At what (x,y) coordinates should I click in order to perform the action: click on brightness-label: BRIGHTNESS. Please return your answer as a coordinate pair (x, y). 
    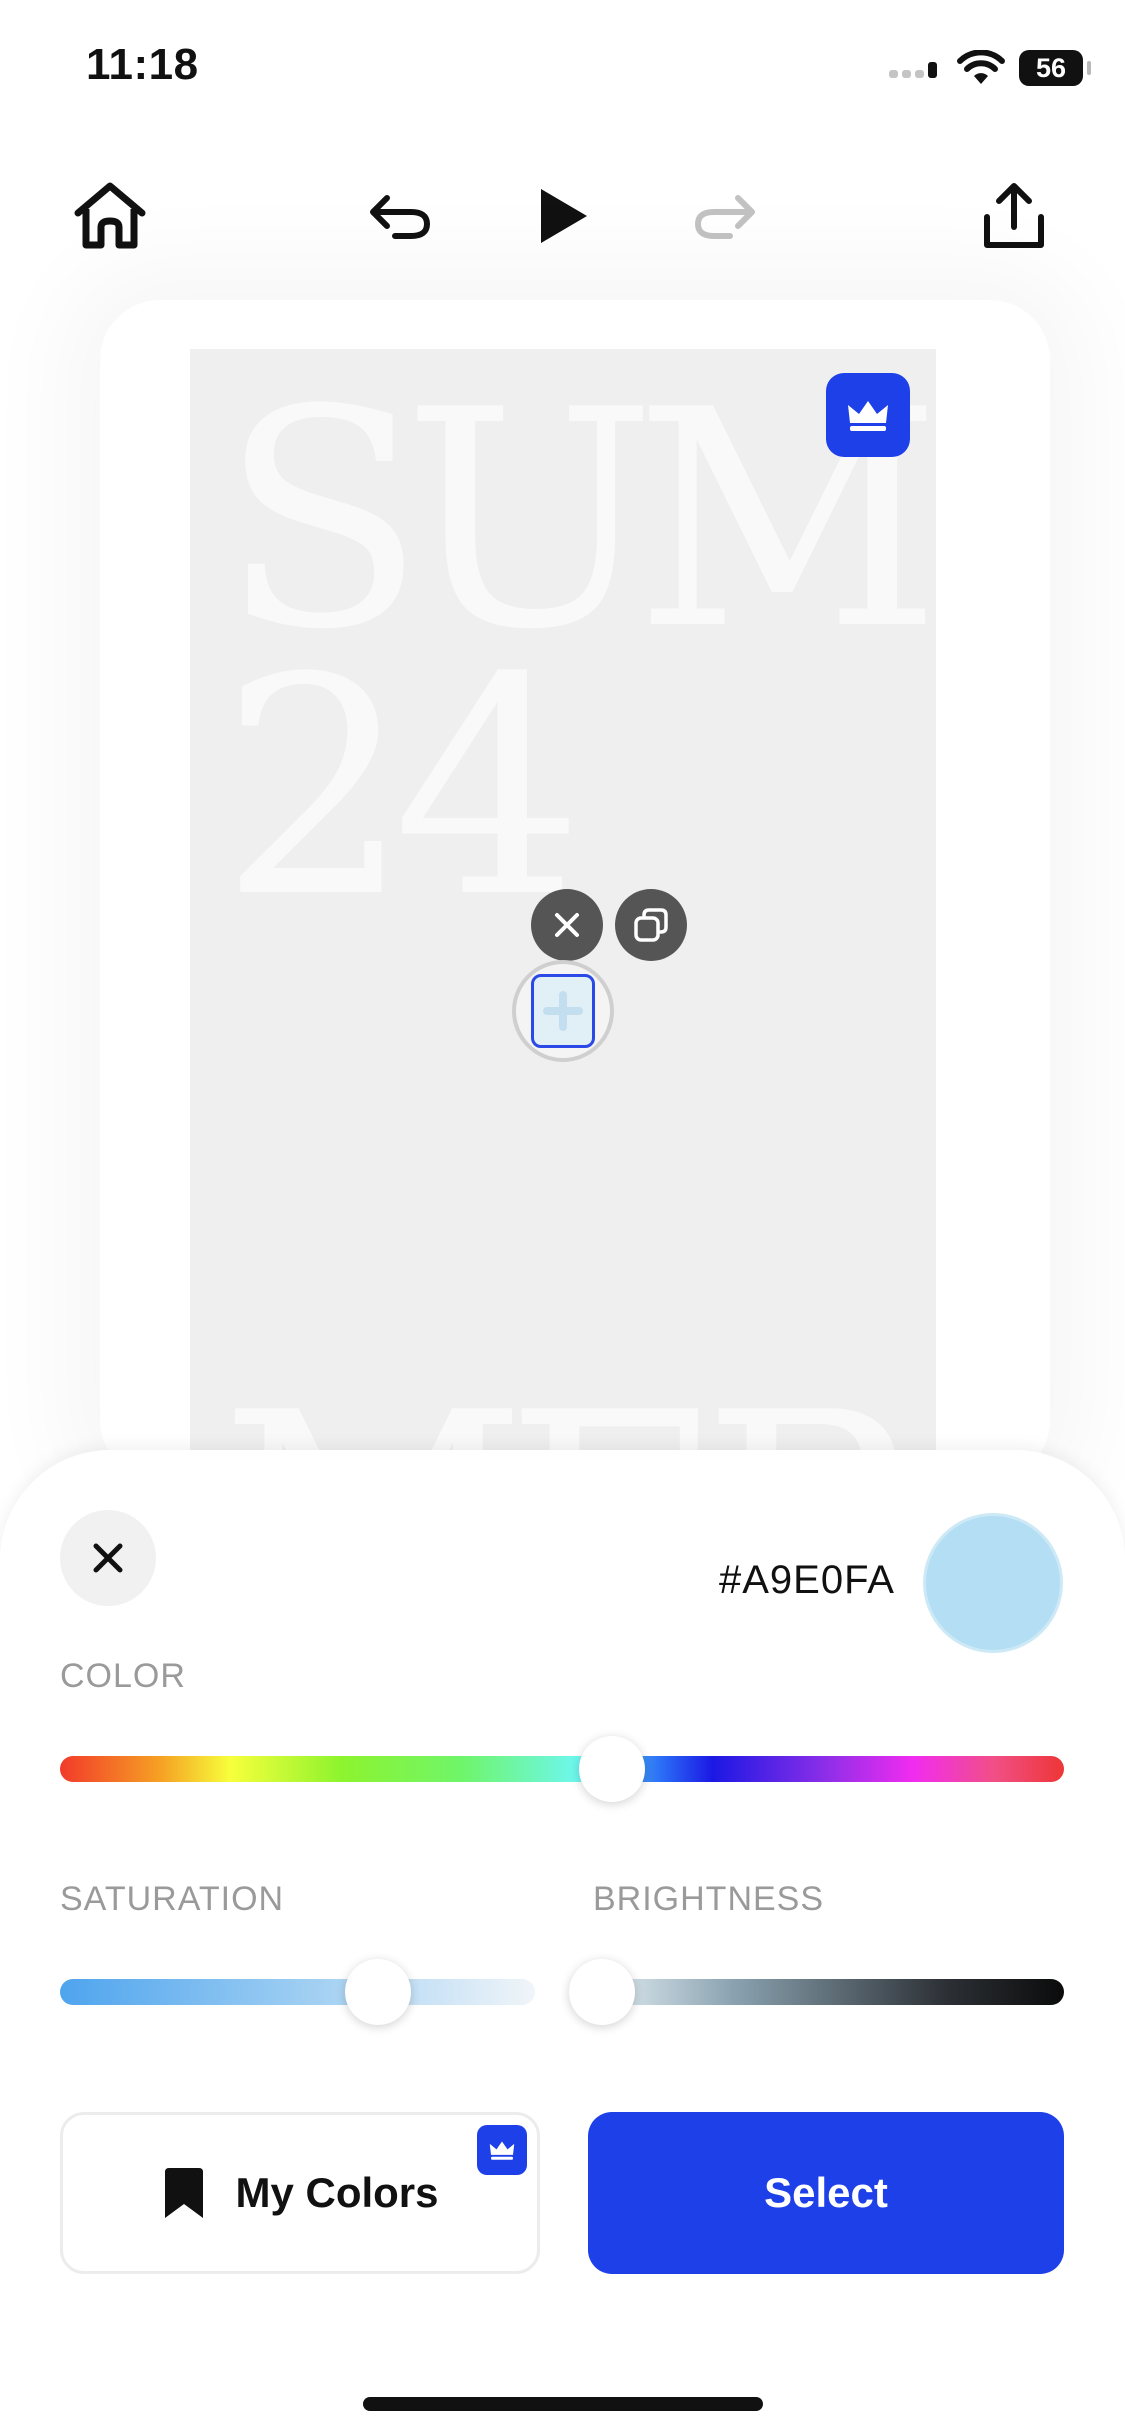
    Looking at the image, I should click on (709, 1899).